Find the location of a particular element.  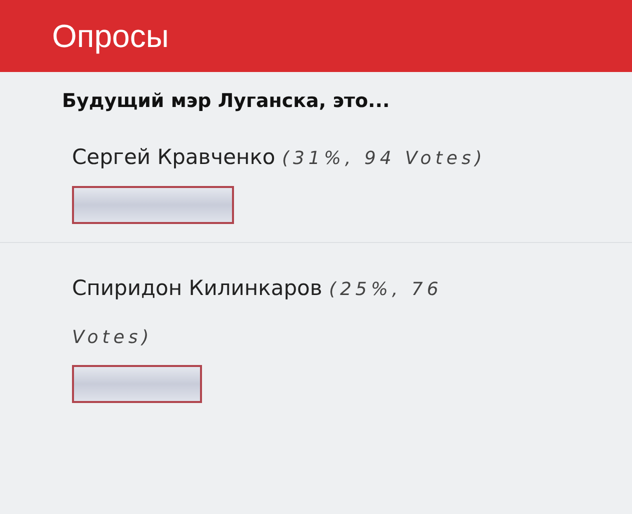

option-label: Сергей Кравченко (31%, 94 Votes) is located at coordinates (279, 157).